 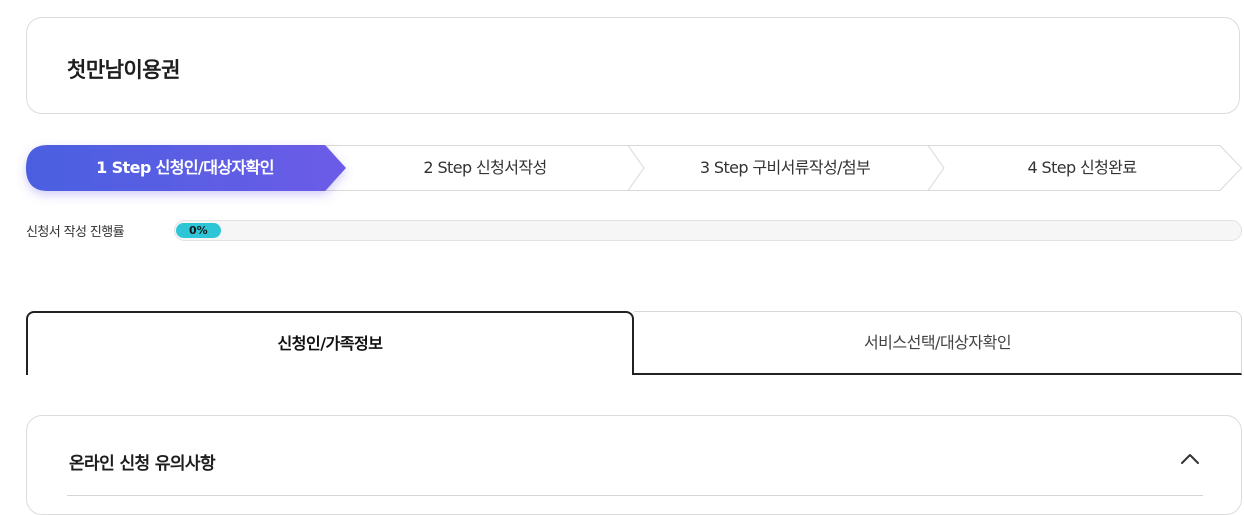 What do you see at coordinates (185, 167) in the screenshot?
I see `step-1-label: 1 Step 신청인/대상자확인` at bounding box center [185, 167].